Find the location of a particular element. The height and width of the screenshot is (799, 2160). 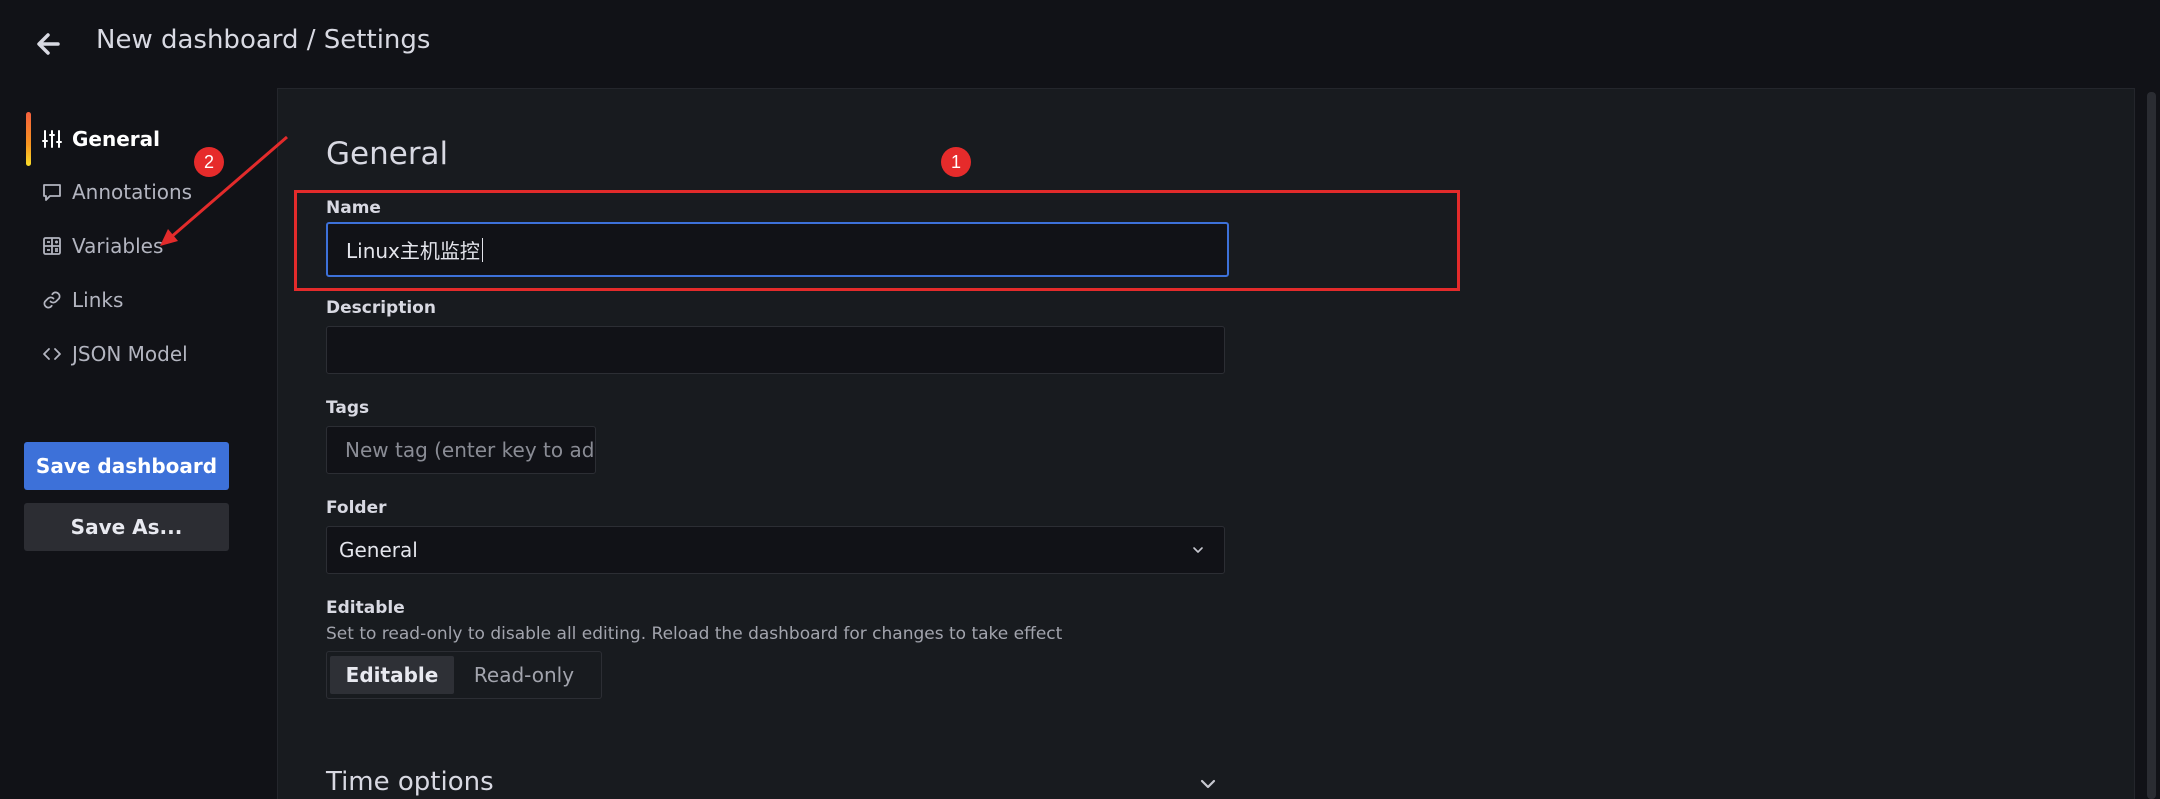

time-options-header: Time options is located at coordinates (410, 782).